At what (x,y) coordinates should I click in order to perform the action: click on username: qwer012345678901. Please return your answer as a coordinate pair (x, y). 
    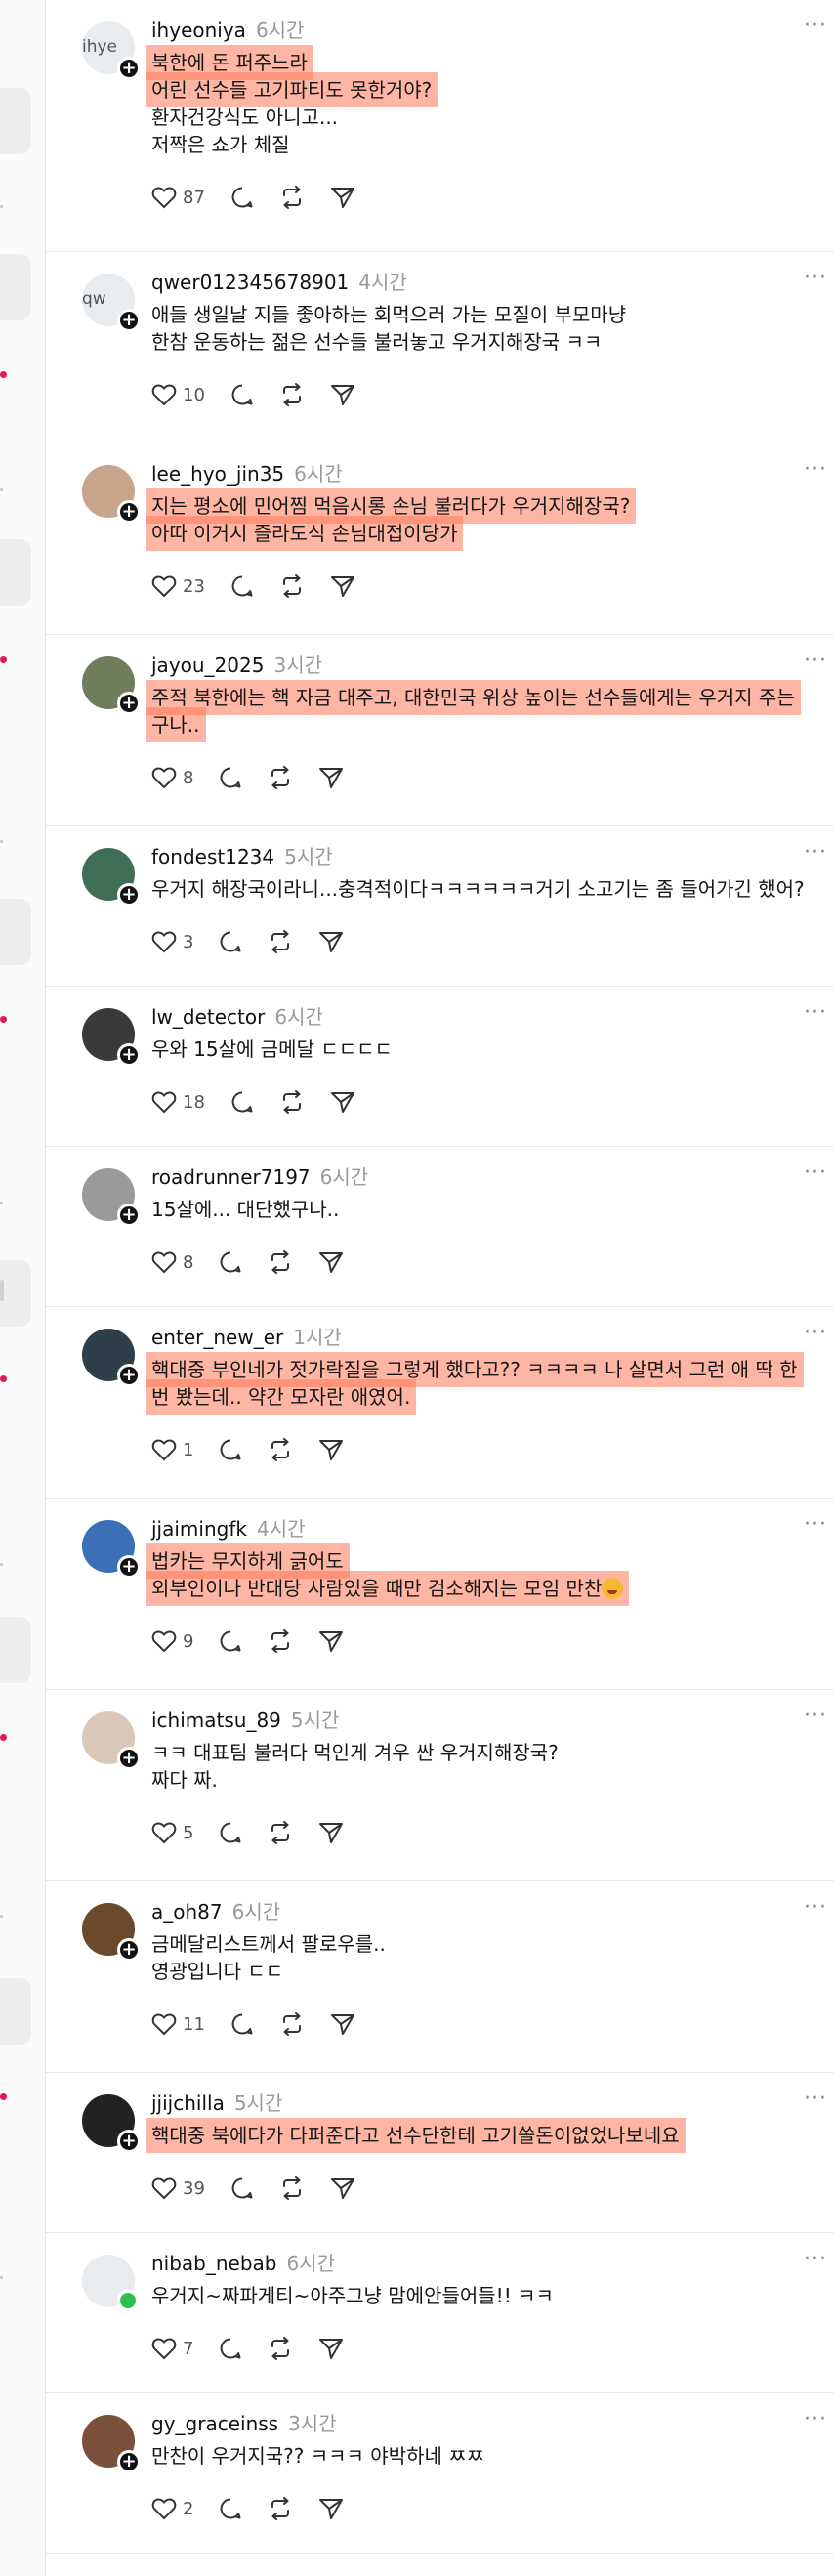
    Looking at the image, I should click on (250, 282).